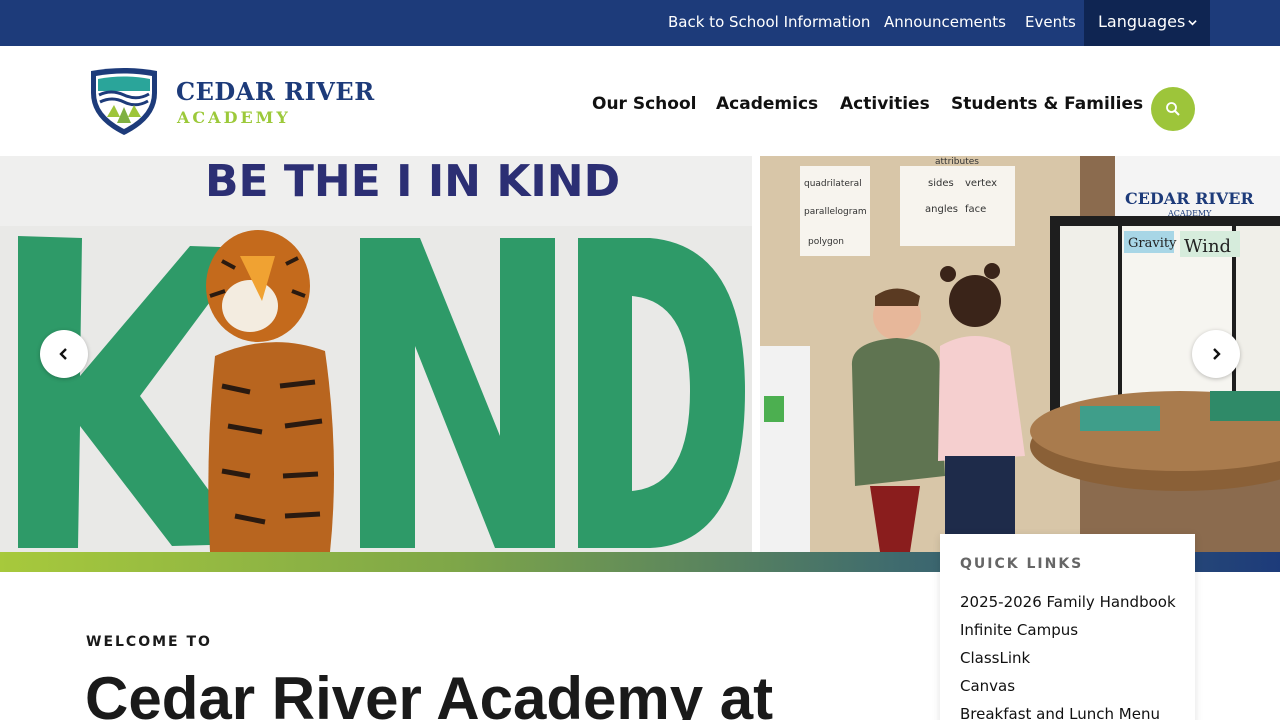  Describe the element at coordinates (975, 209) in the screenshot. I see `wall-chart-face: face` at that location.